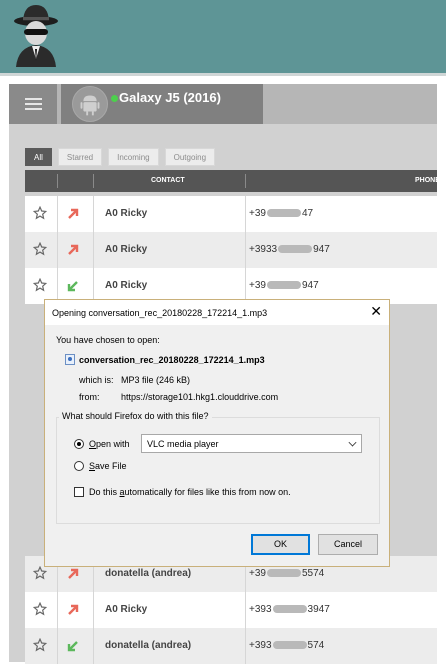 This screenshot has width=446, height=664. Describe the element at coordinates (348, 544) in the screenshot. I see `cancel-button: Cancel` at that location.